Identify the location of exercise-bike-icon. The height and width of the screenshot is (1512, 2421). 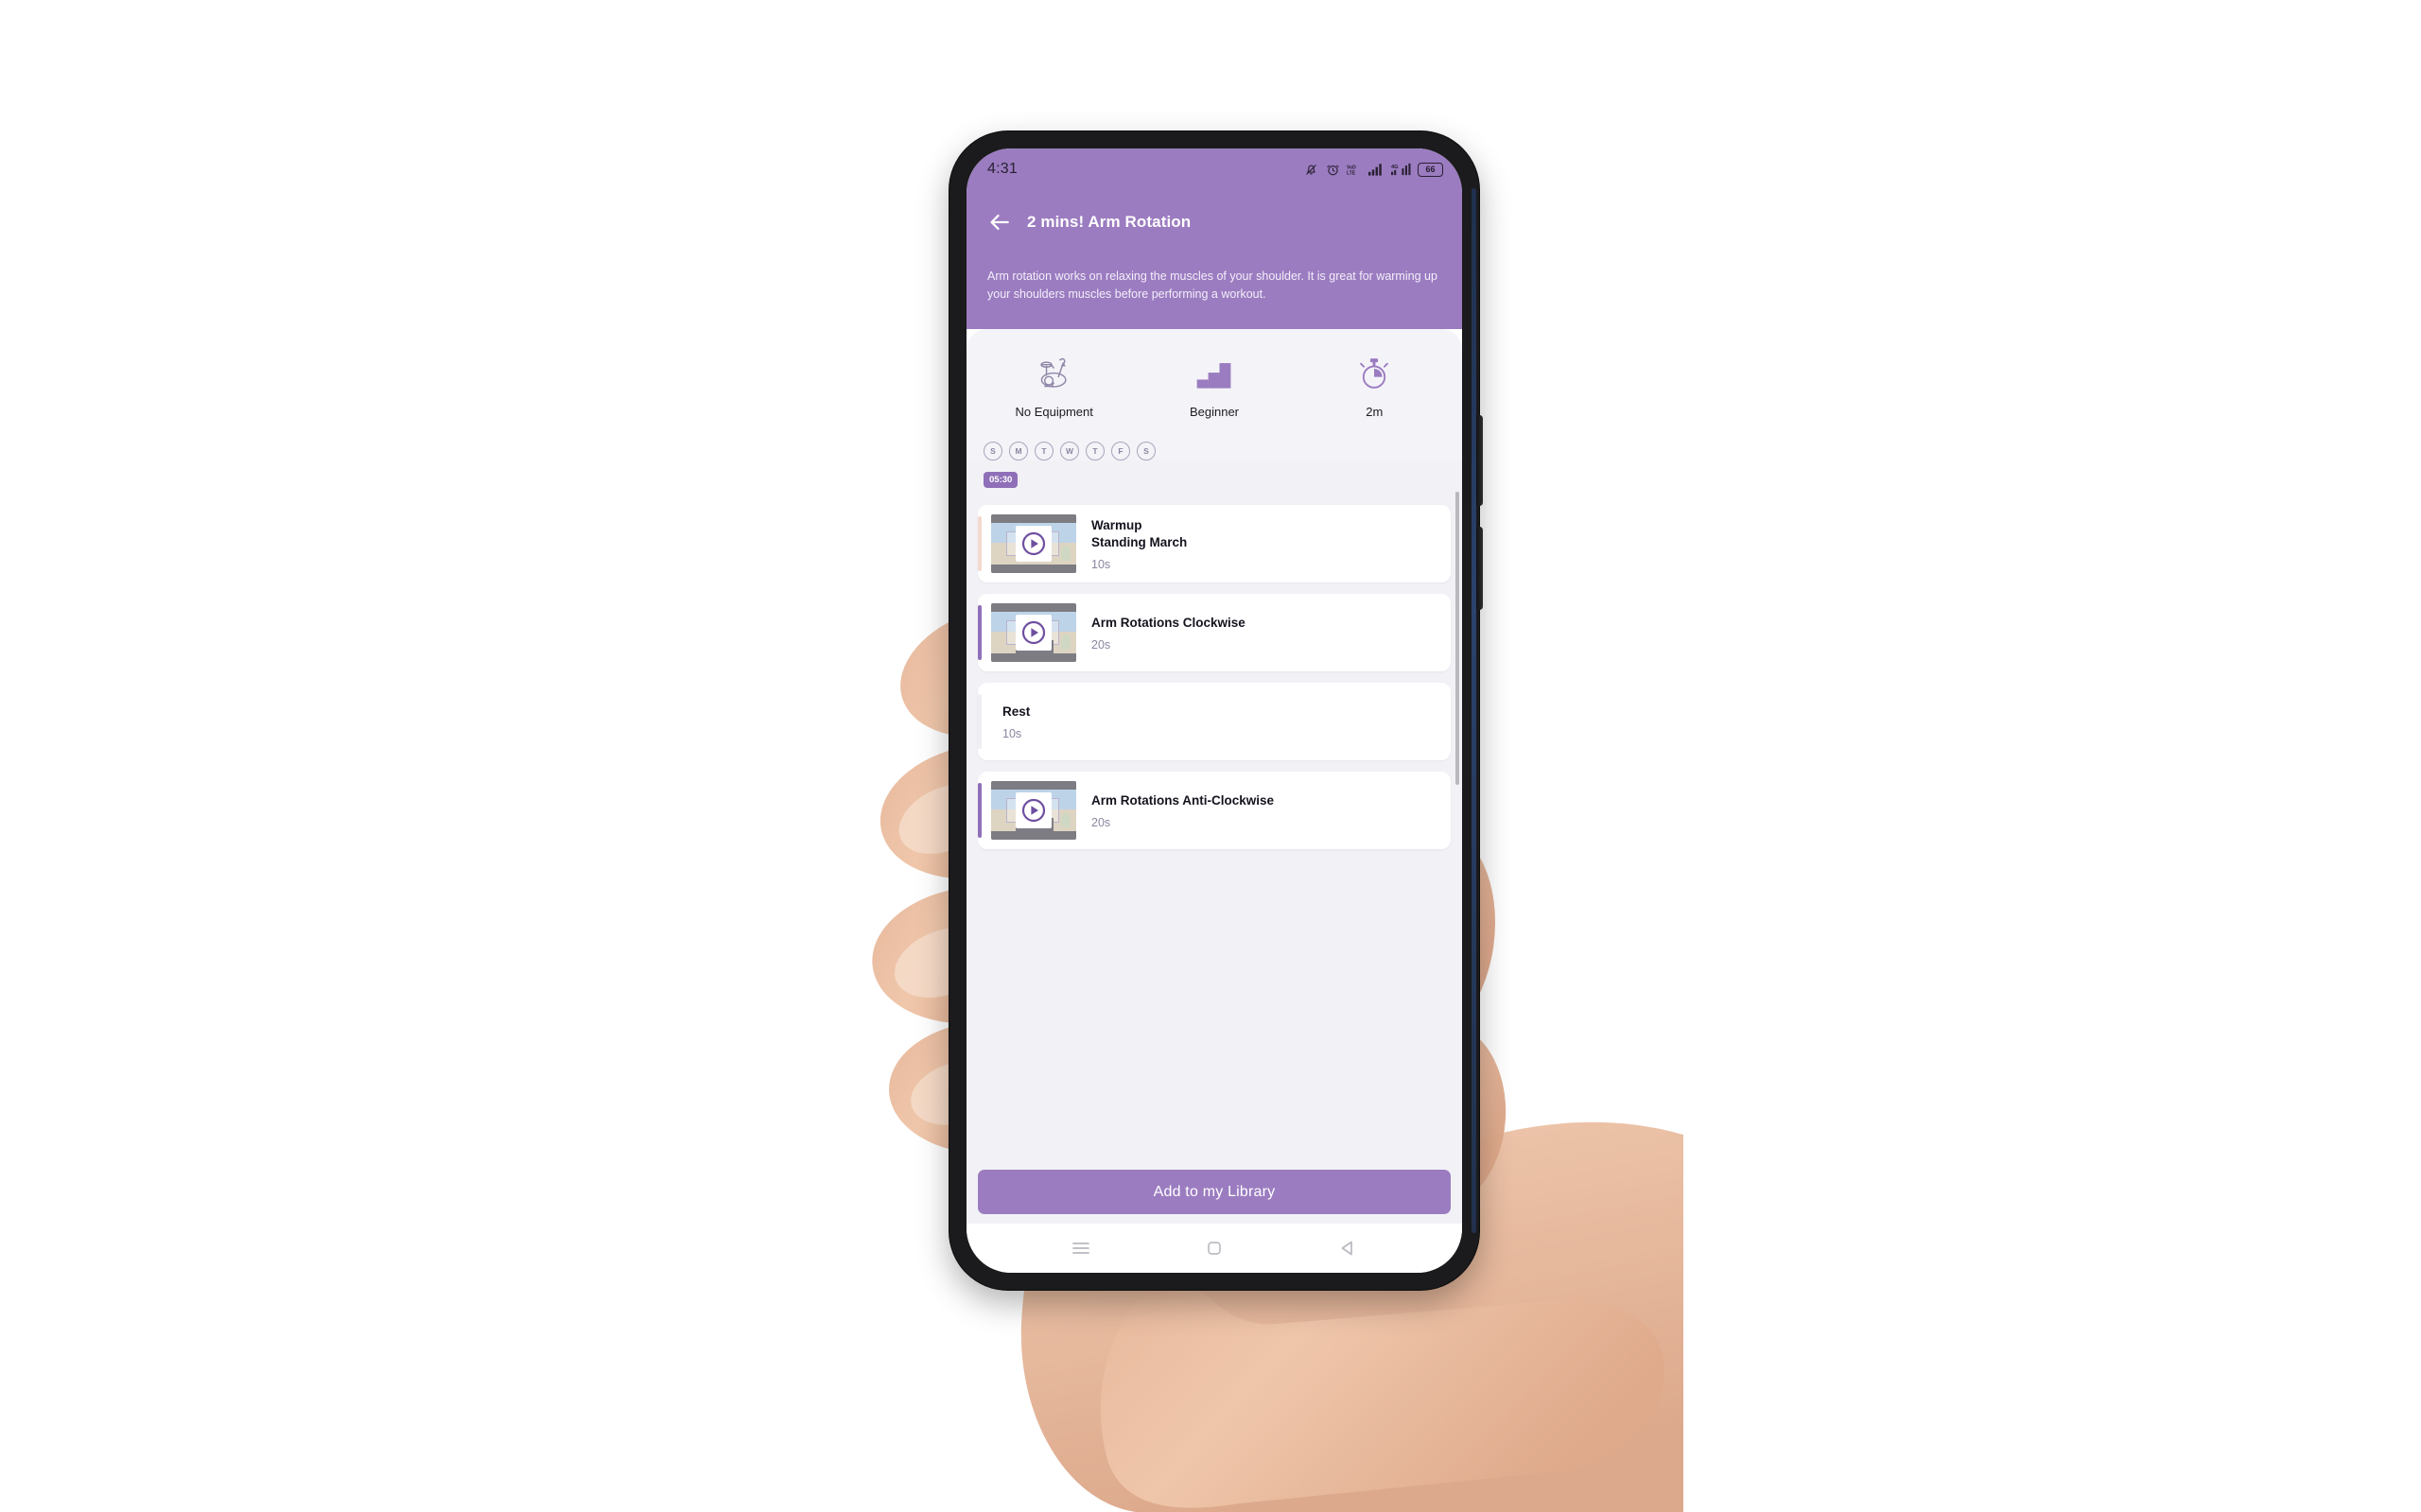
(1054, 371).